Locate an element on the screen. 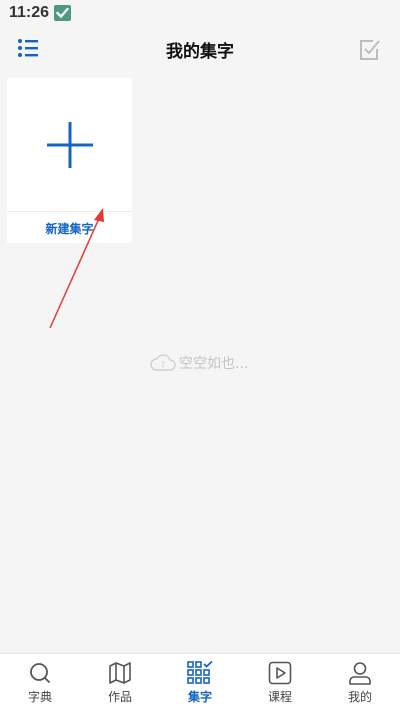  nav-label: 课程 is located at coordinates (279, 697).